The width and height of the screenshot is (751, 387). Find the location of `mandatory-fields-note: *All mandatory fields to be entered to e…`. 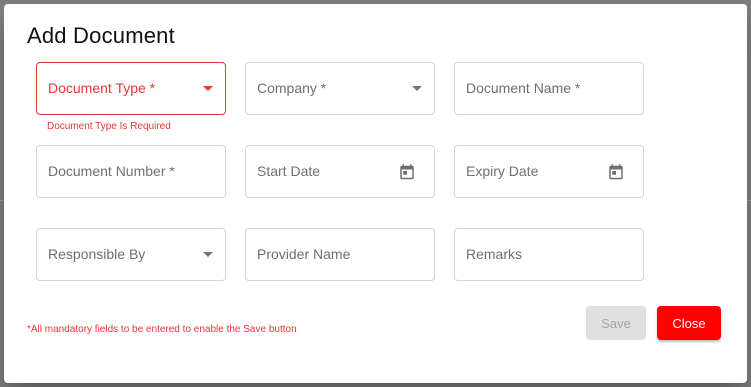

mandatory-fields-note: *All mandatory fields to be entered to e… is located at coordinates (162, 329).